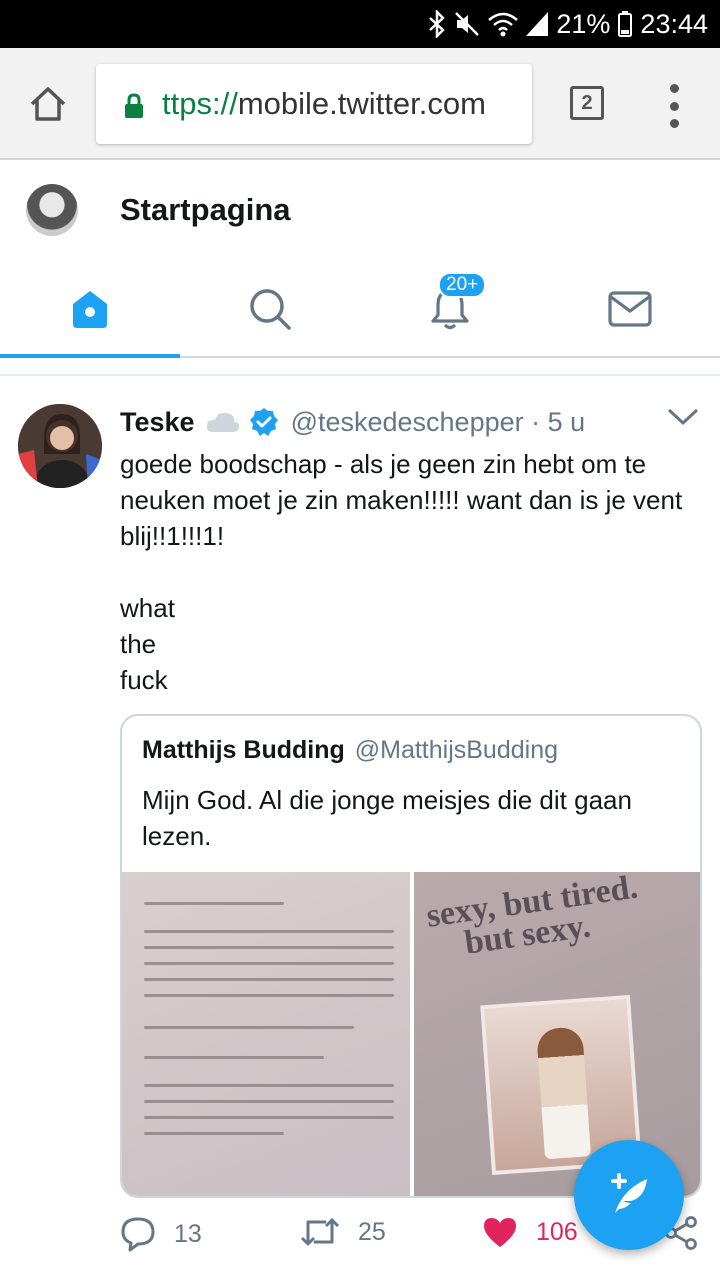 This screenshot has width=720, height=1280. What do you see at coordinates (372, 1231) in the screenshot?
I see `retweet-count: 25` at bounding box center [372, 1231].